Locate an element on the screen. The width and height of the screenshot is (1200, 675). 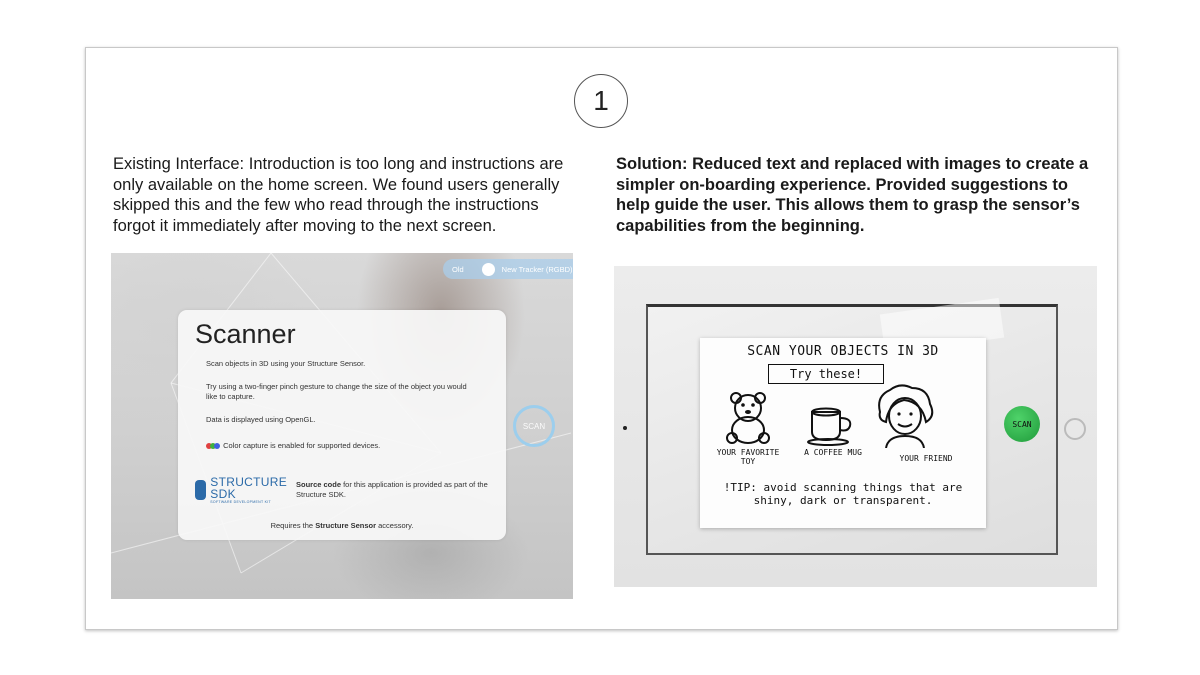
structure-logo-icon is located at coordinates (201, 490).